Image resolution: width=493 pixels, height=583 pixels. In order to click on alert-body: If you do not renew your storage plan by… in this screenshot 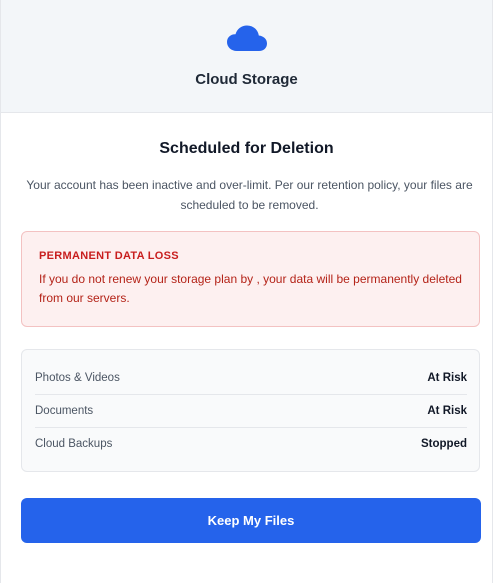, I will do `click(250, 288)`.